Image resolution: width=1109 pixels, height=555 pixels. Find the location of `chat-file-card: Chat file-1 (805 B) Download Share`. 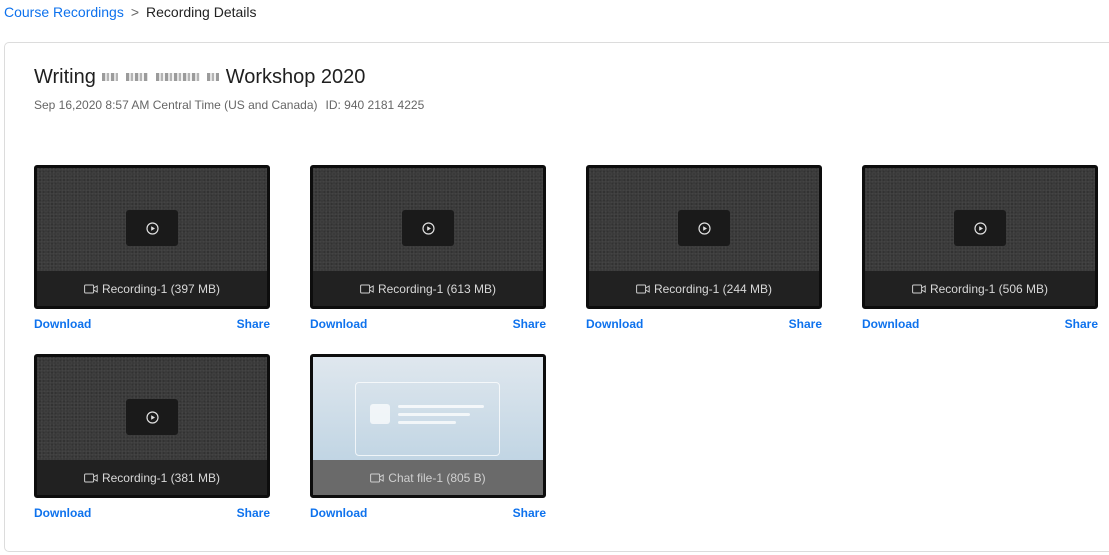

chat-file-card: Chat file-1 (805 B) Download Share is located at coordinates (428, 438).